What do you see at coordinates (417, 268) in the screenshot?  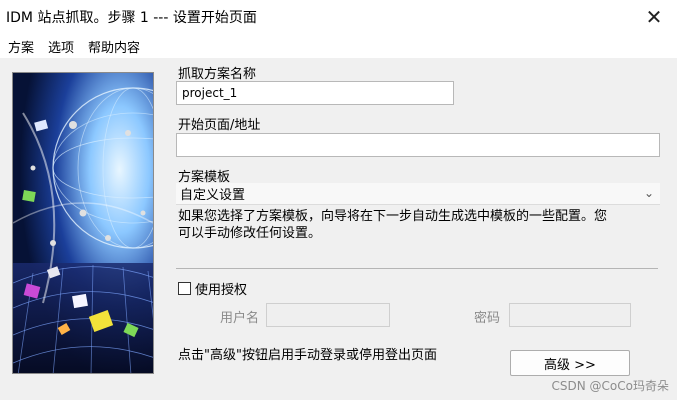 I see `separator` at bounding box center [417, 268].